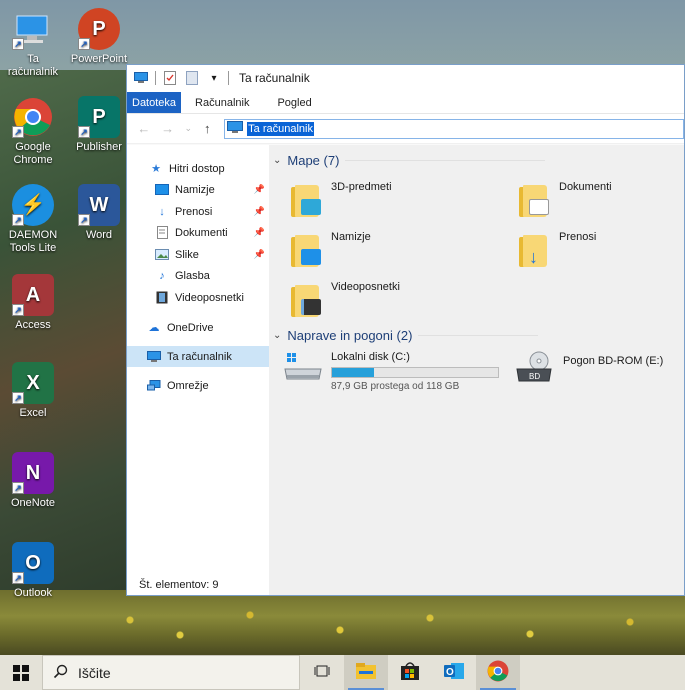 This screenshot has width=685, height=690. I want to click on nav-item-documents: Dokumenti 📌, so click(198, 232).